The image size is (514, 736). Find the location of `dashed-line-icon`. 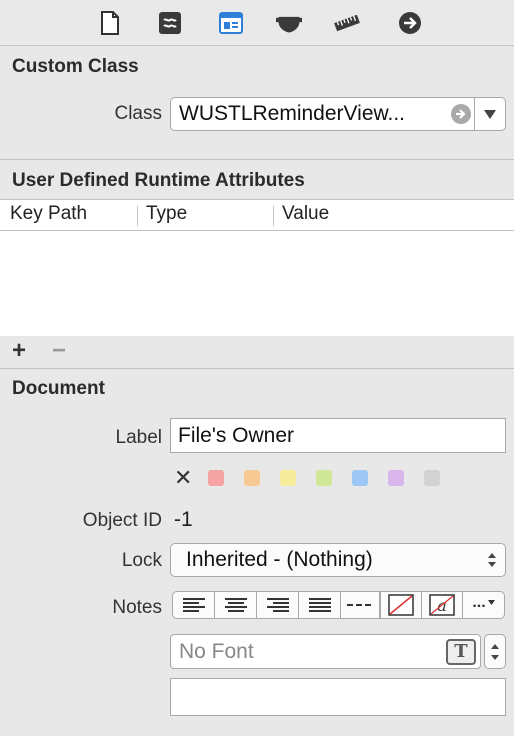

dashed-line-icon is located at coordinates (360, 605).